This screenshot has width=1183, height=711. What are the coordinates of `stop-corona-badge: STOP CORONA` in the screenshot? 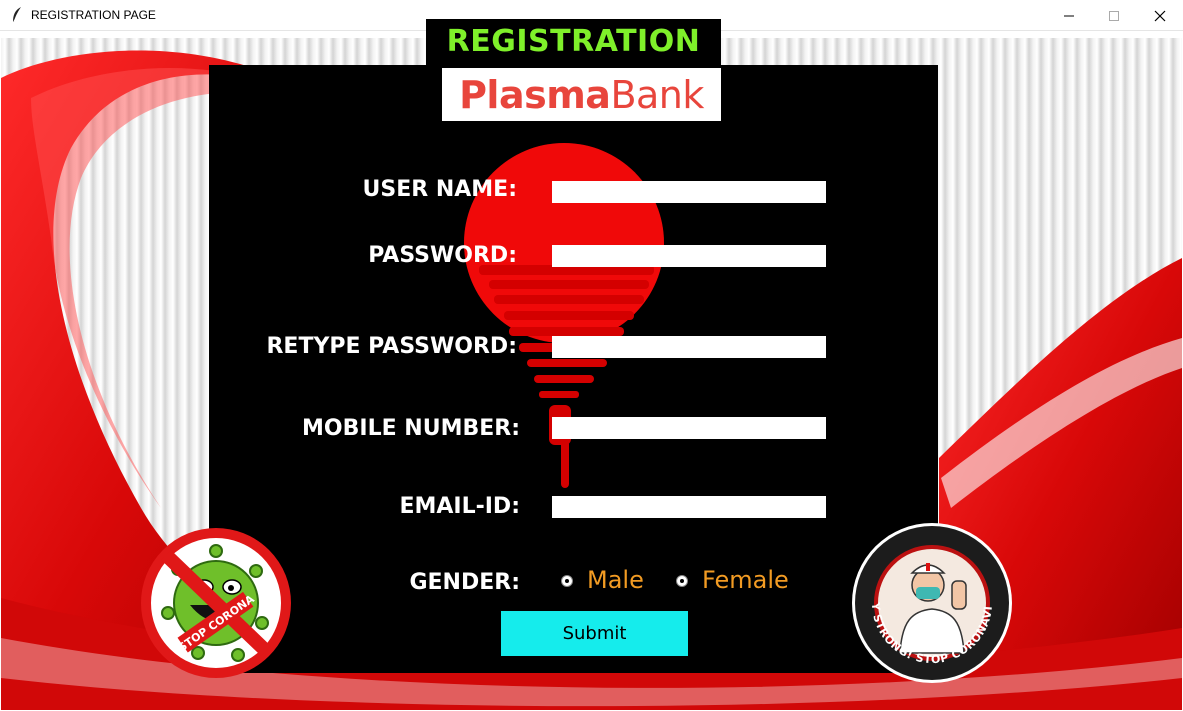 It's located at (216, 603).